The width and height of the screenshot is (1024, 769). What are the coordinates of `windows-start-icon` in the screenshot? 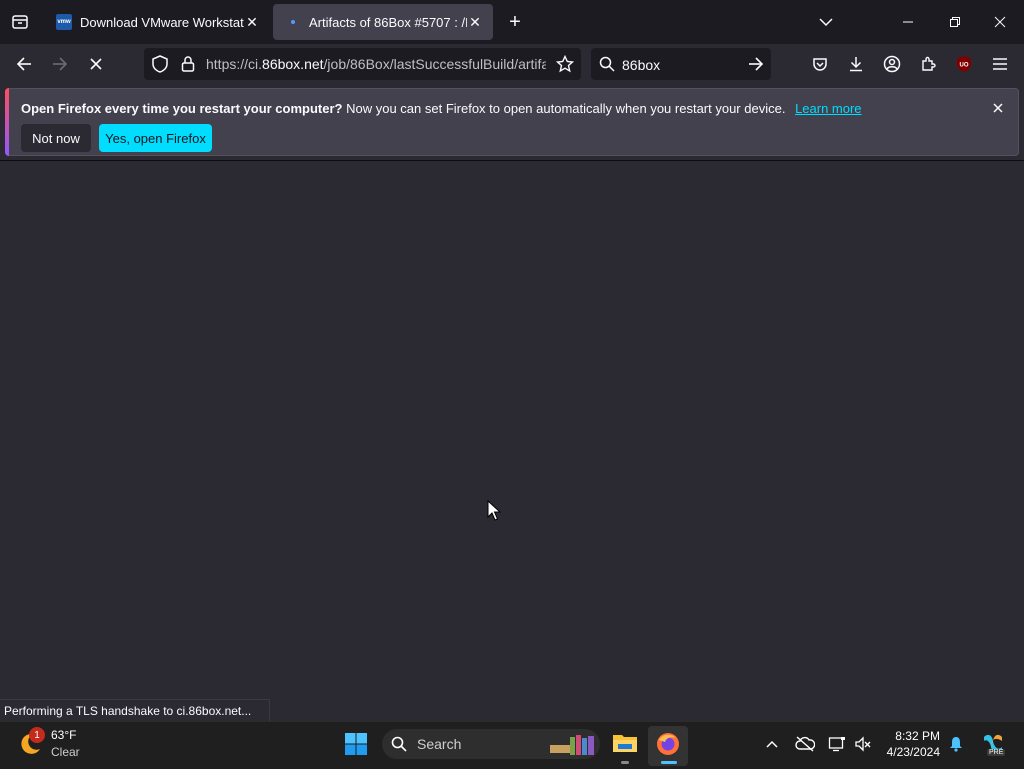 It's located at (356, 744).